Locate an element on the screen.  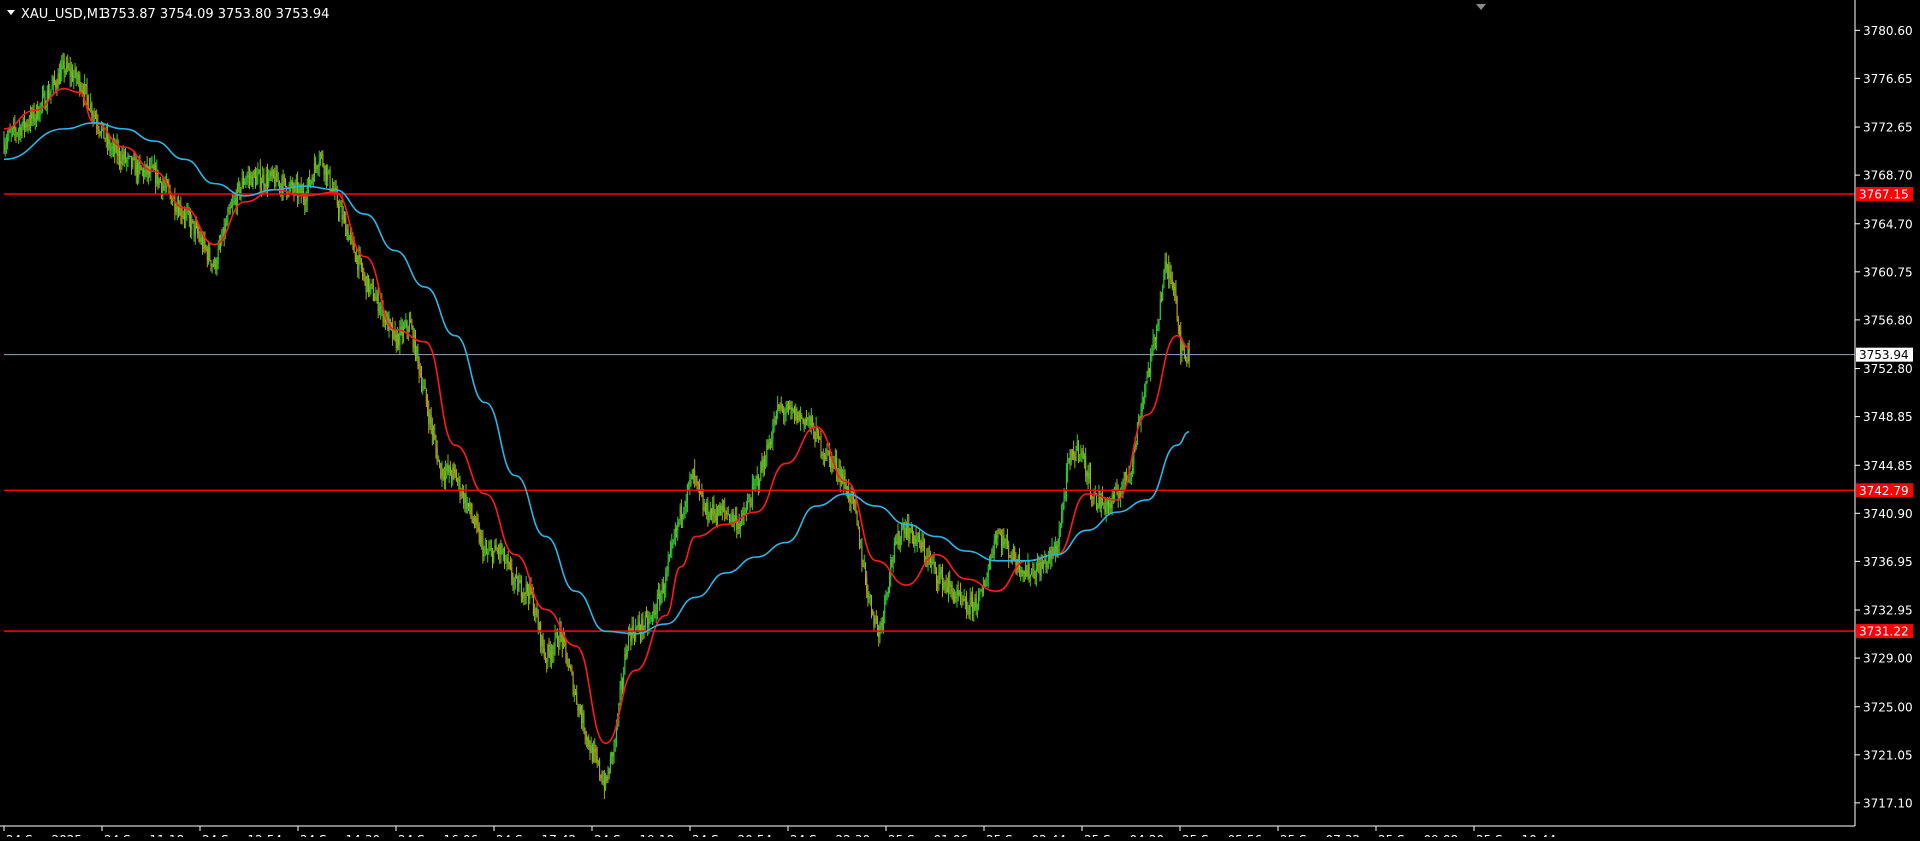
time-tick-label: 25 Sep 01:06 is located at coordinates (928, 835).